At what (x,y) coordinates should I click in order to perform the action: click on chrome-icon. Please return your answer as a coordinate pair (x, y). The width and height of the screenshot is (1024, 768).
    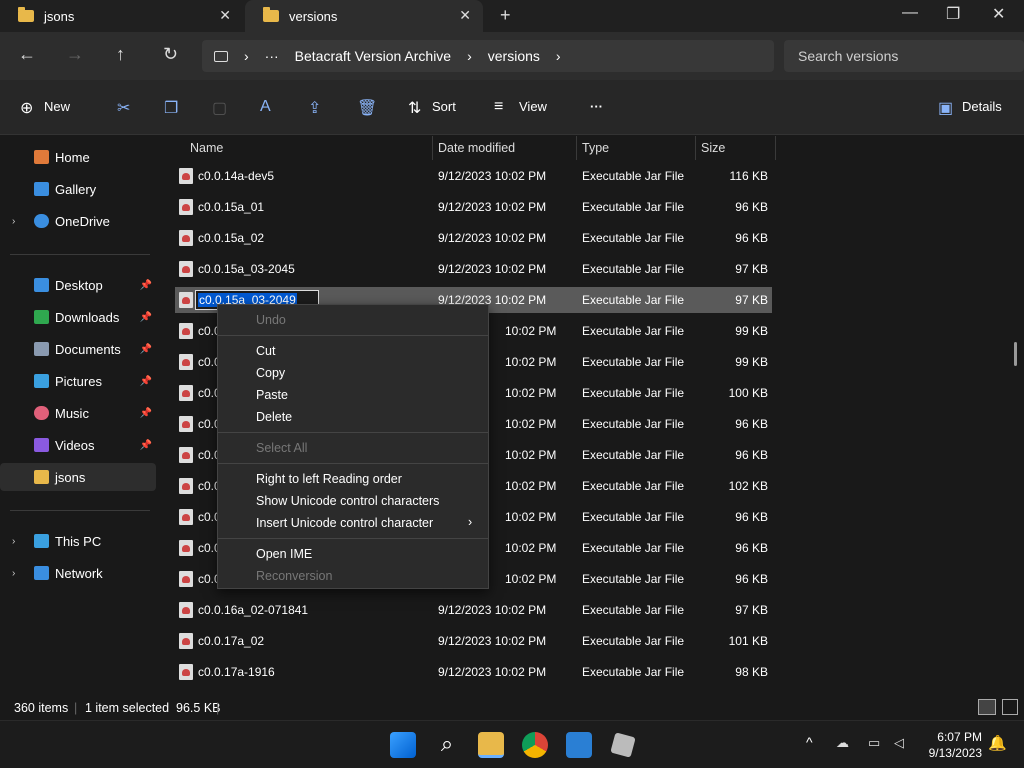
    Looking at the image, I should click on (535, 745).